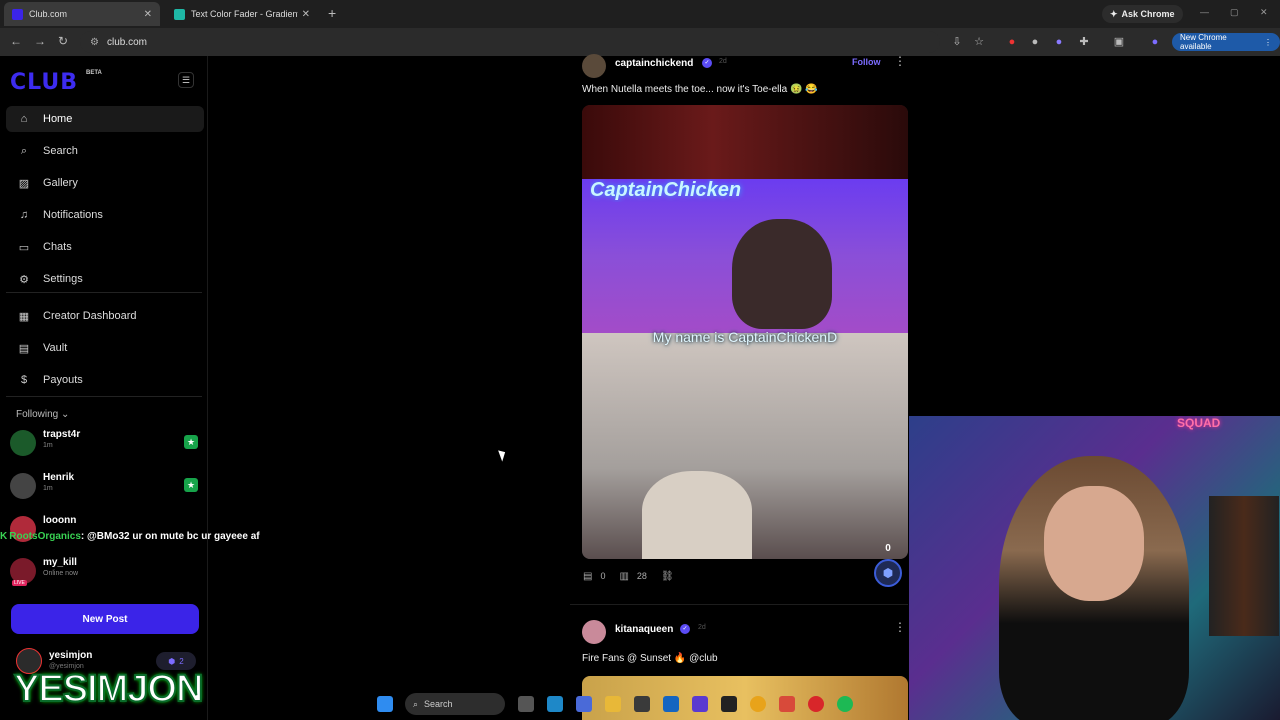 This screenshot has height=720, width=1280. I want to click on neon-sign: SQUAD, so click(1199, 423).